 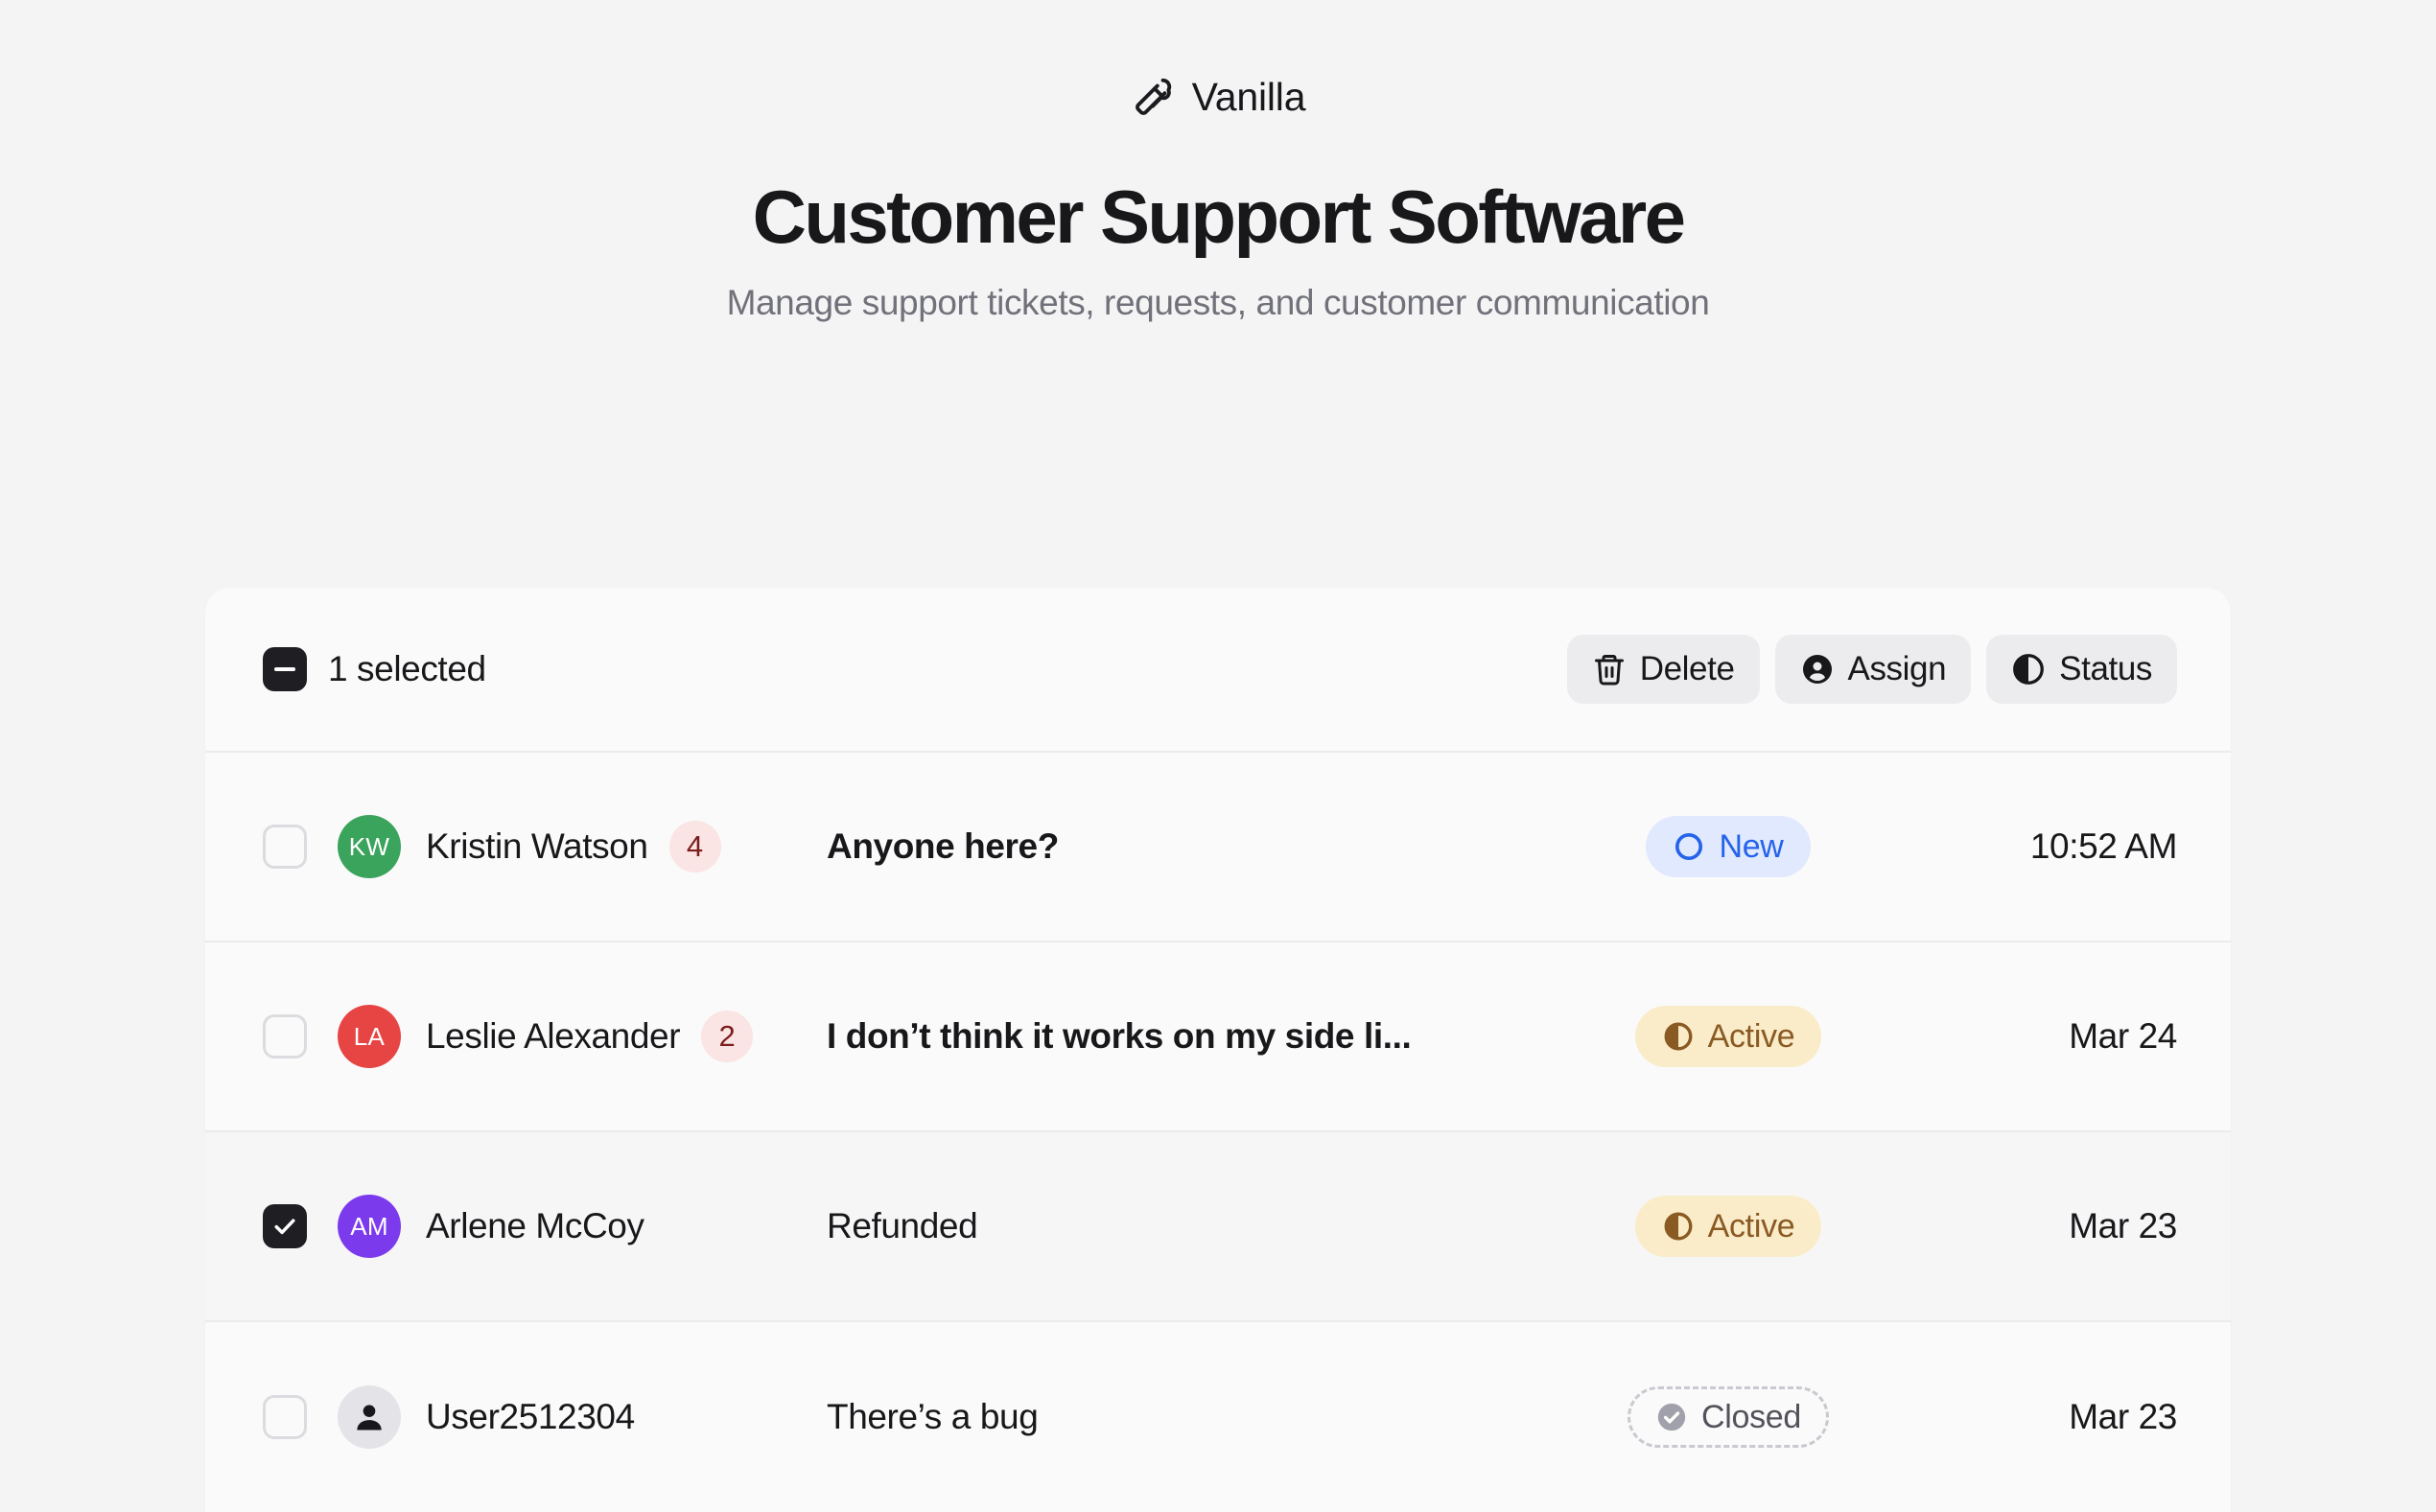 I want to click on avatar-initials: LA, so click(x=369, y=1036).